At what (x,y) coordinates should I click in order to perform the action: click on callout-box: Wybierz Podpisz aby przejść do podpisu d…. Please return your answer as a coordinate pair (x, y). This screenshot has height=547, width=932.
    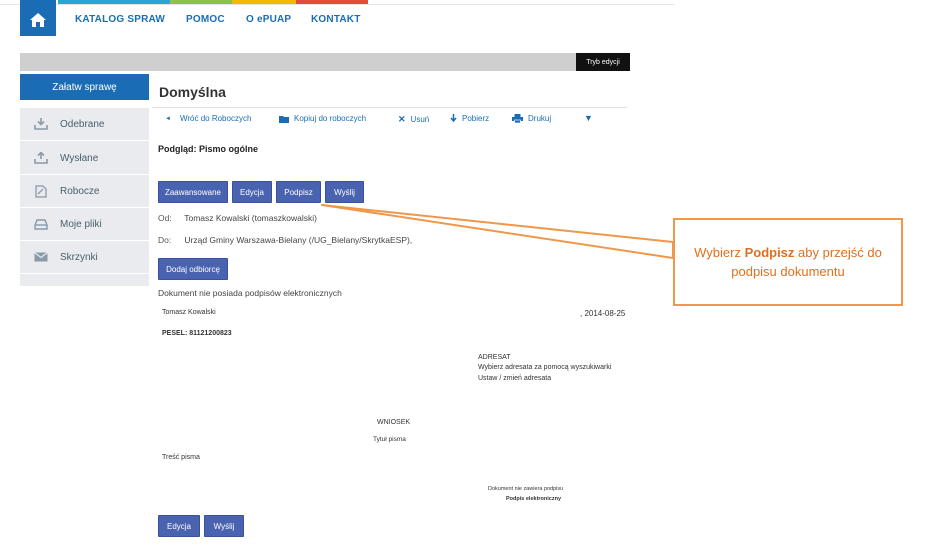
    Looking at the image, I should click on (788, 262).